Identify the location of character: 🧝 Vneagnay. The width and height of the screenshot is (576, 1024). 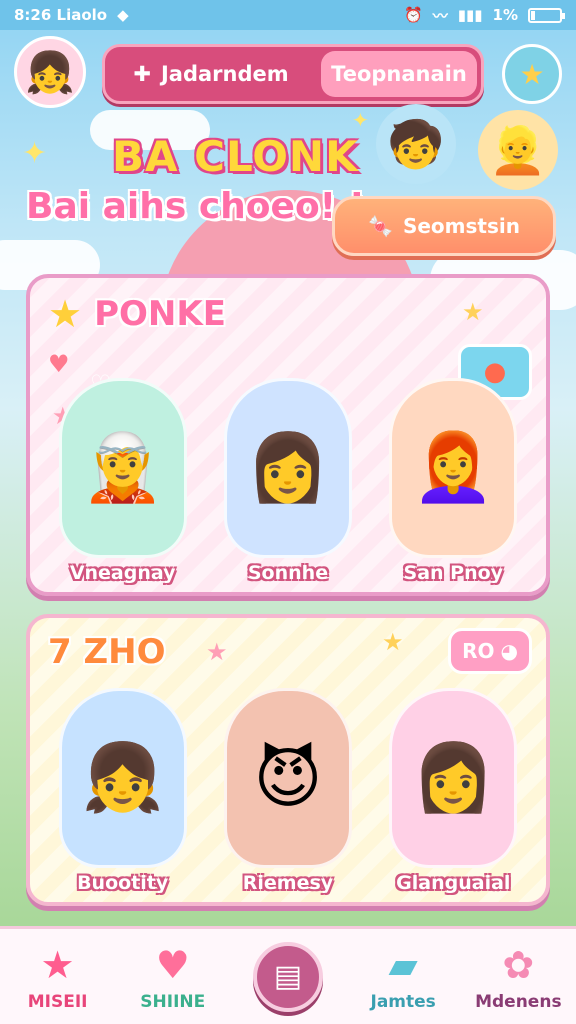
(122, 481).